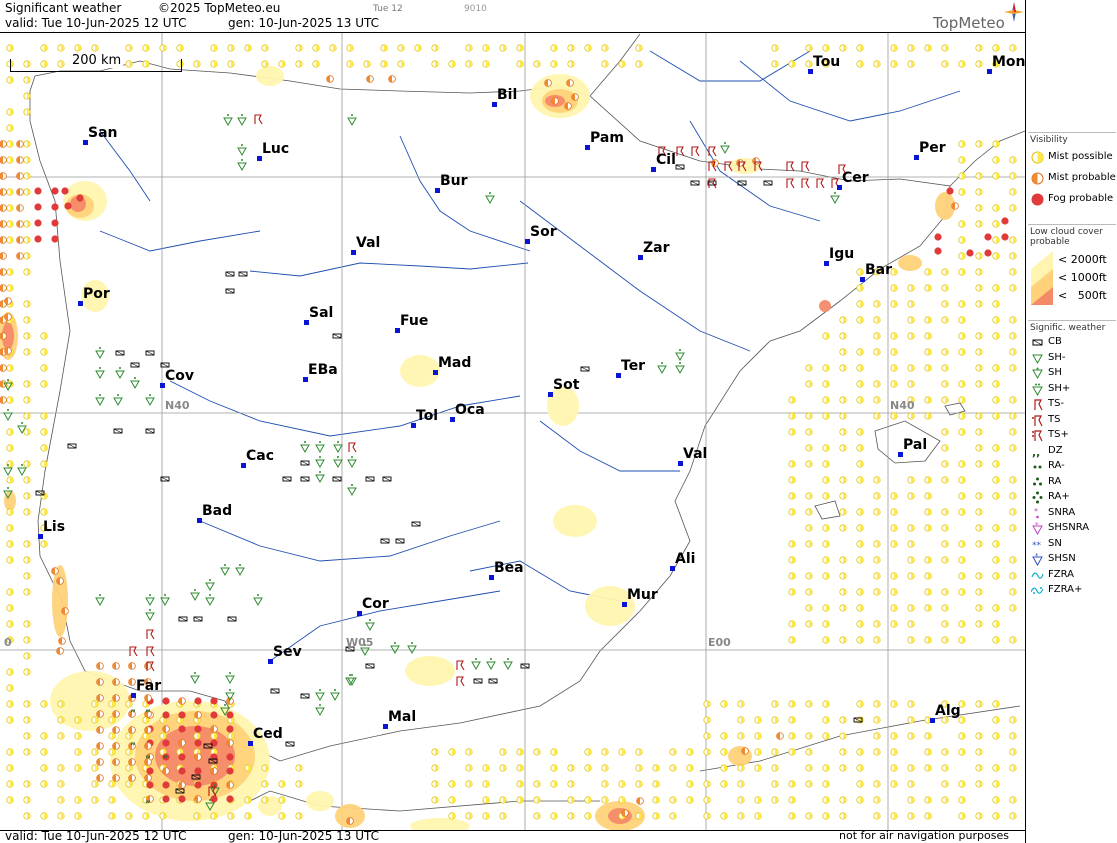 The width and height of the screenshot is (1117, 843). I want to click on legend-sigwx-row: RA-, so click(1072, 466).